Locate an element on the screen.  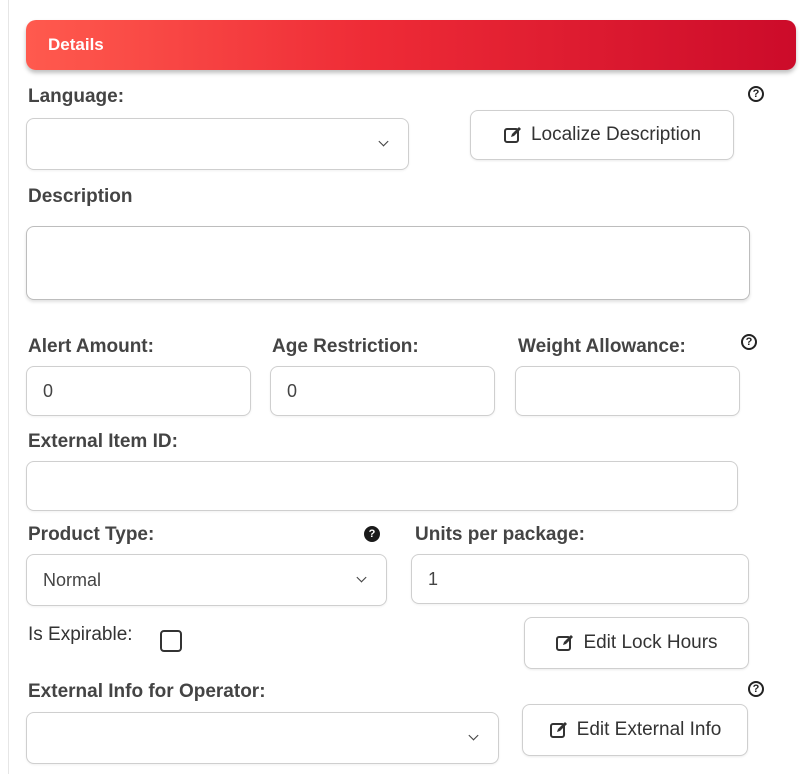
localize-description-button: Localize Description is located at coordinates (602, 135).